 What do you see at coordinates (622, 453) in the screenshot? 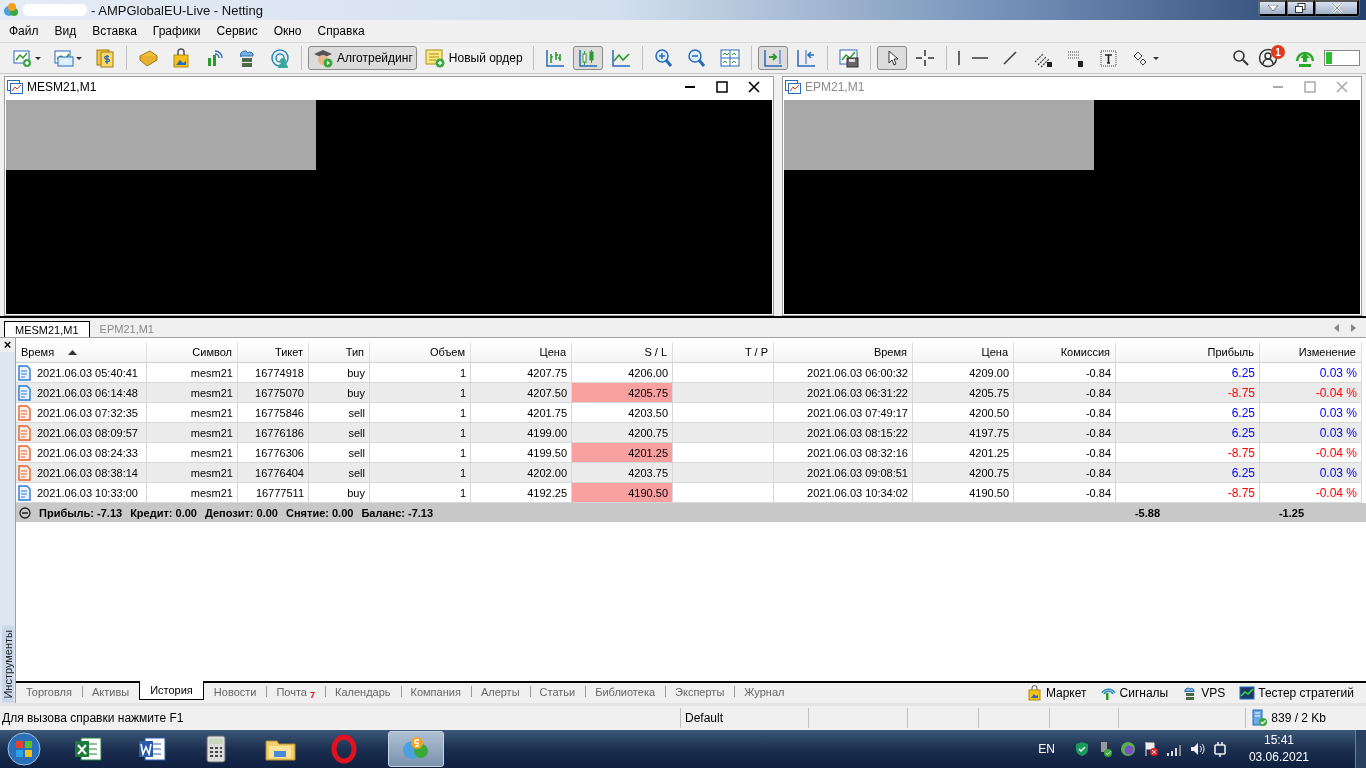
I see `table-cell: 4201.25` at bounding box center [622, 453].